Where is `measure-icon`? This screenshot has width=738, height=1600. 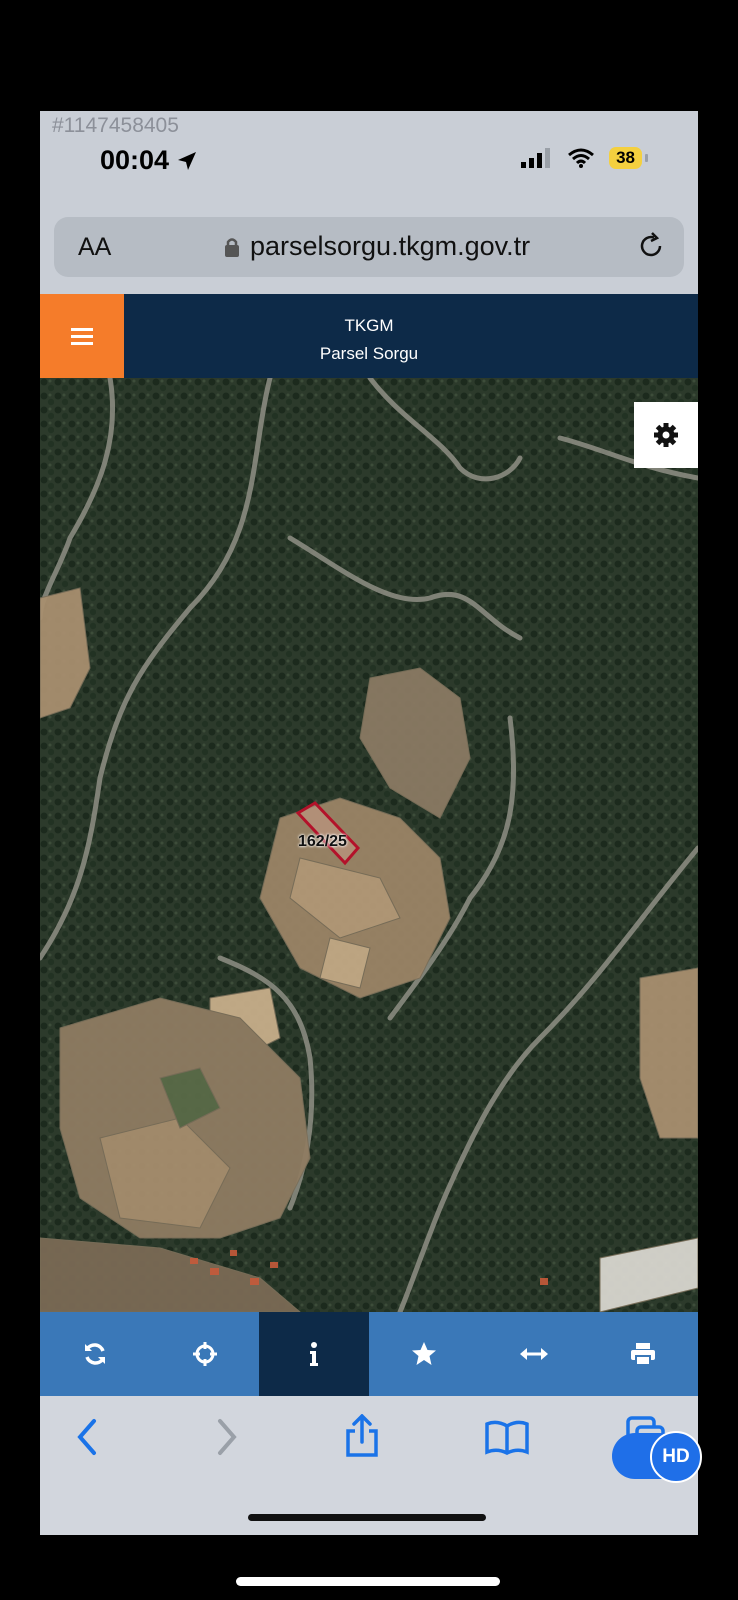 measure-icon is located at coordinates (533, 1354).